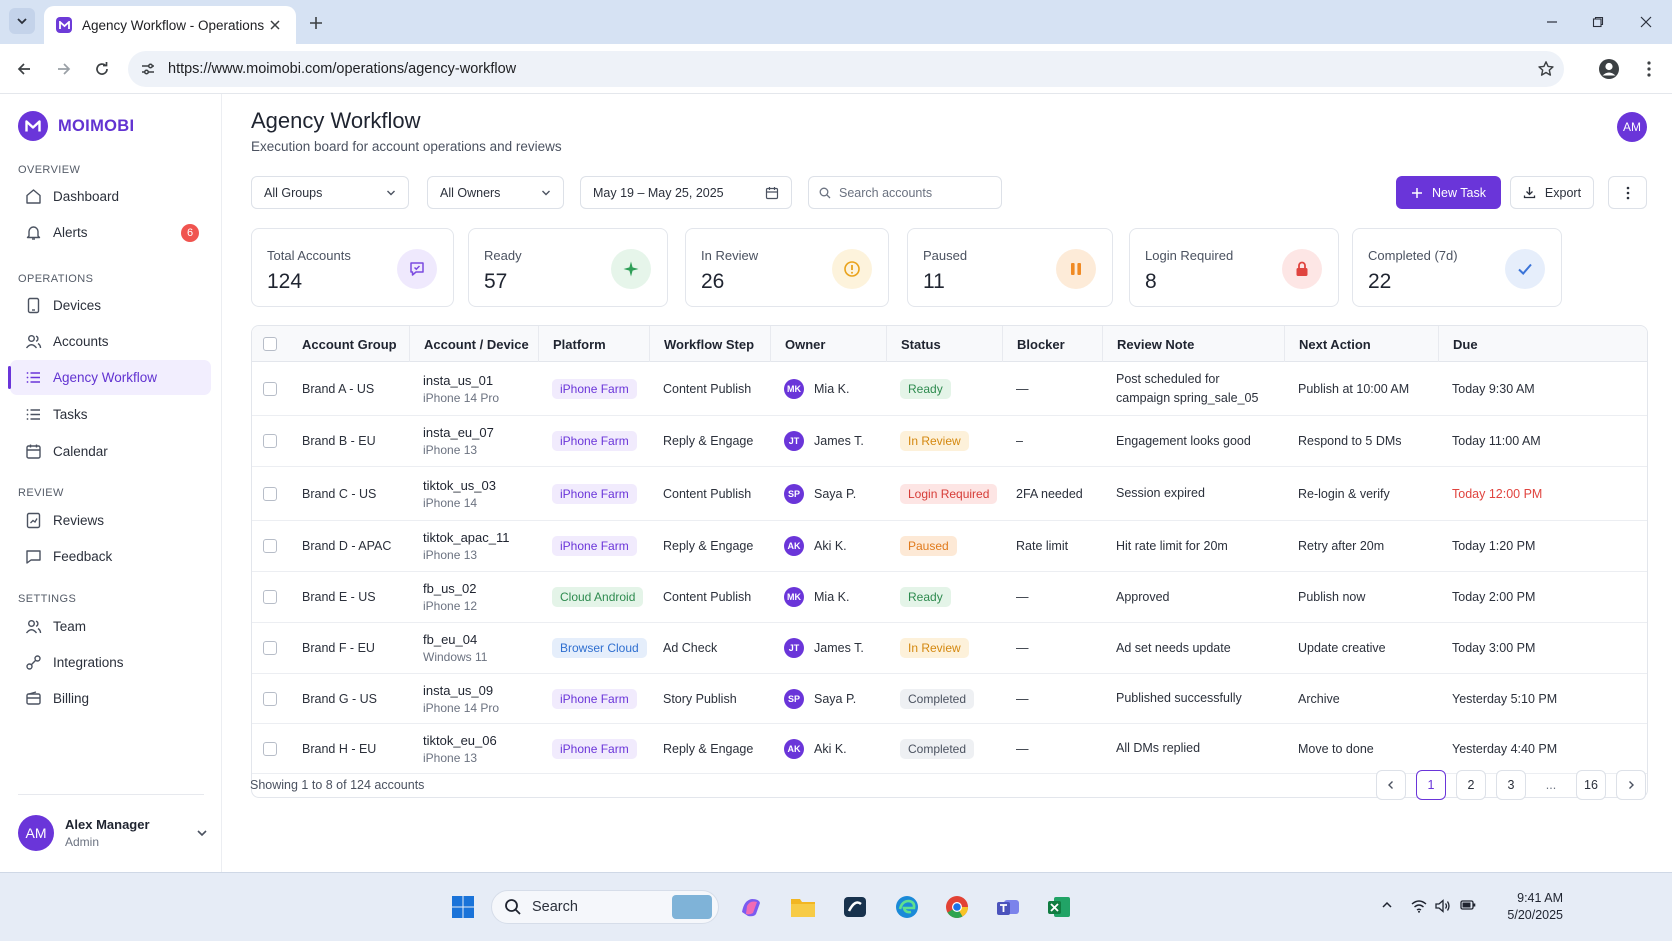 The width and height of the screenshot is (1672, 941). Describe the element at coordinates (473, 344) in the screenshot. I see `column-header: Account / Device` at that location.